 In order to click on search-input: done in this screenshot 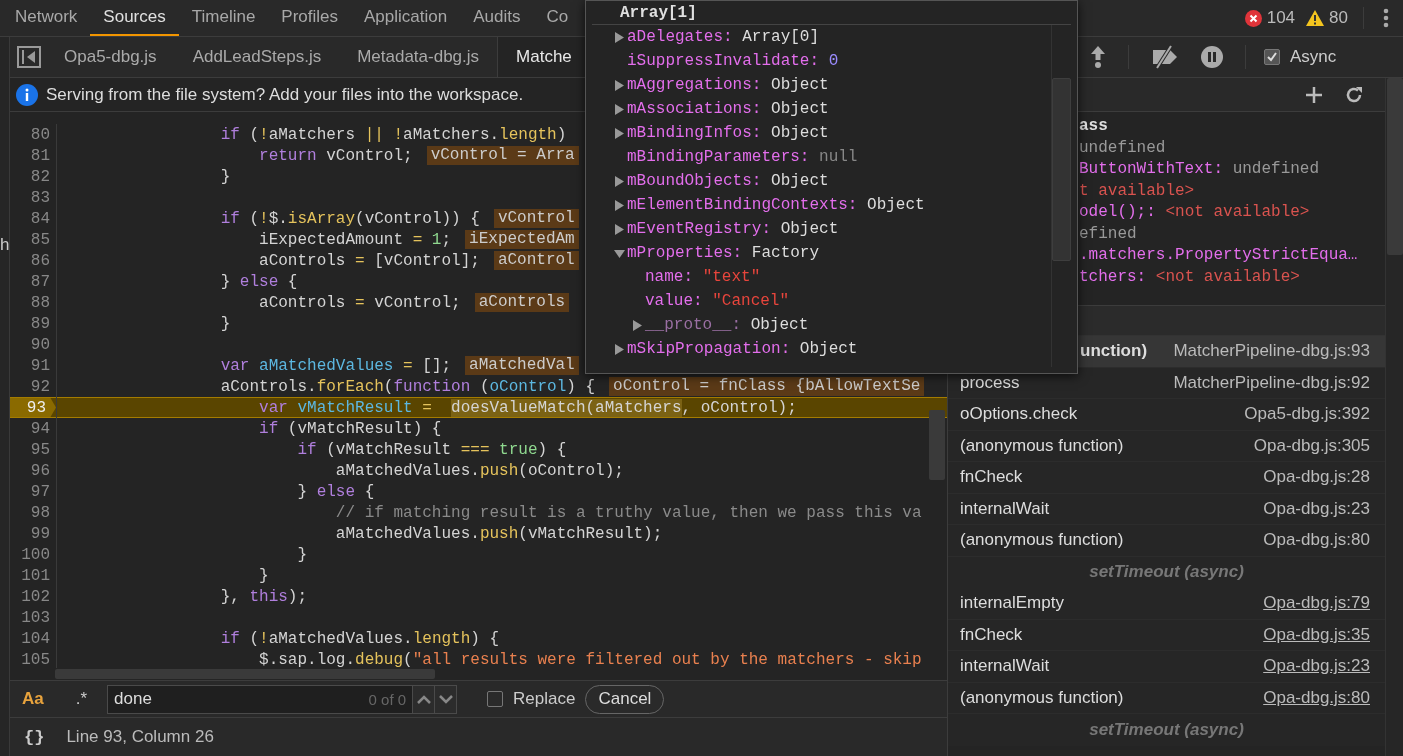, I will do `click(238, 699)`.